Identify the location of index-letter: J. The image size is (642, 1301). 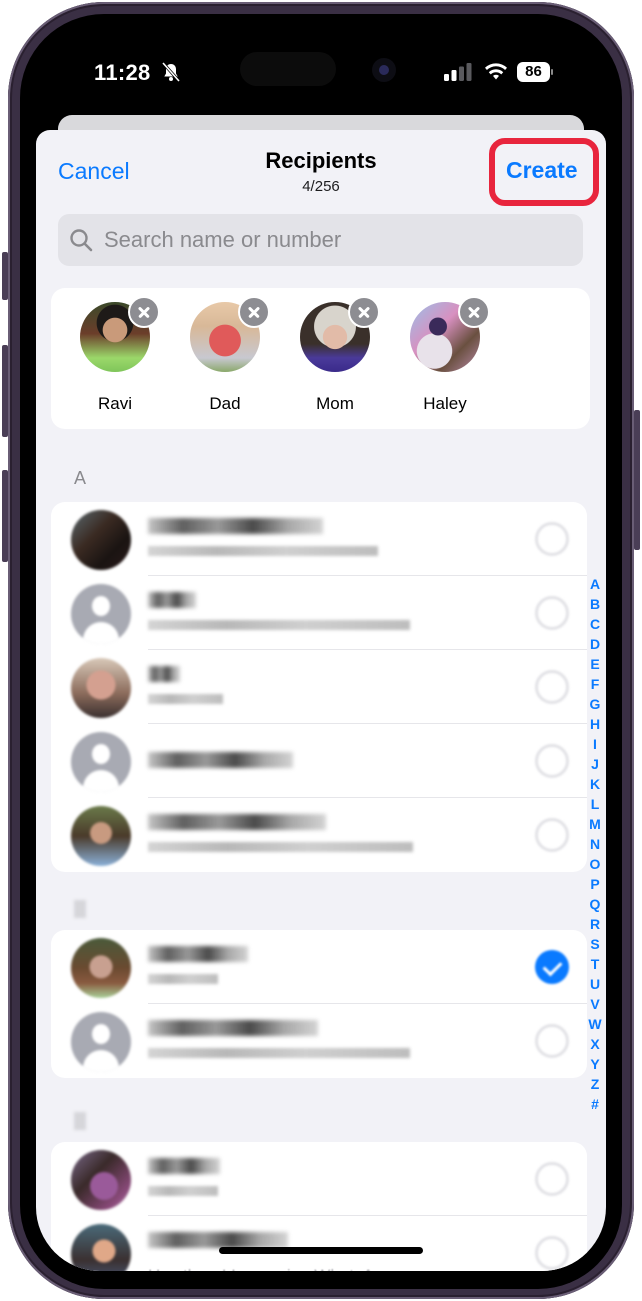
(595, 764).